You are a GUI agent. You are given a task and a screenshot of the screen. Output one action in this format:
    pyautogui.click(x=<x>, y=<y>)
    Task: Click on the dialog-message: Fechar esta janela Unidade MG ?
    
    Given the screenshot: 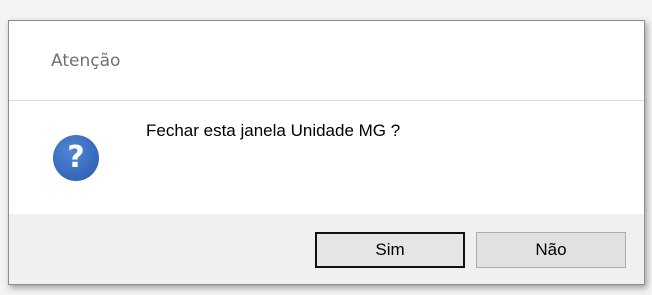 What is the action you would take?
    pyautogui.click(x=273, y=130)
    